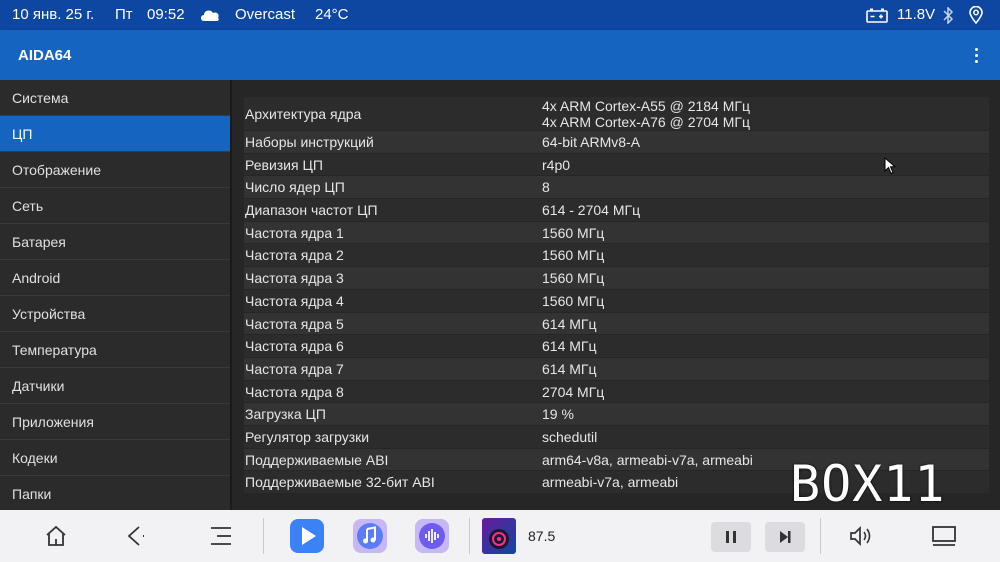  Describe the element at coordinates (265, 14) in the screenshot. I see `status-weather: Overcast` at that location.